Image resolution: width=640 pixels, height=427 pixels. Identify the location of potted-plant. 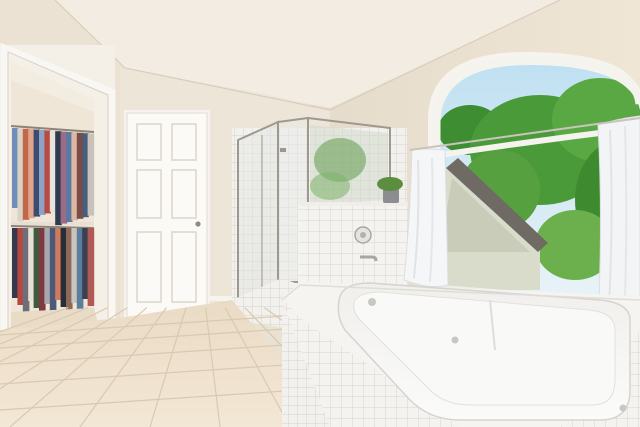
(390, 184).